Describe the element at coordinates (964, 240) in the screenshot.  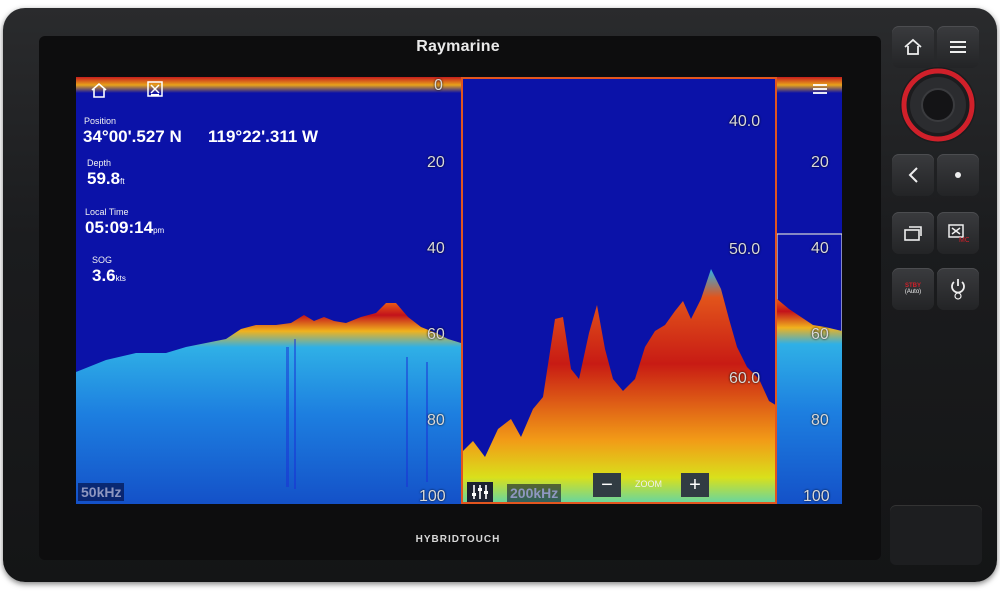
I see `svg-text: MOB` at that location.